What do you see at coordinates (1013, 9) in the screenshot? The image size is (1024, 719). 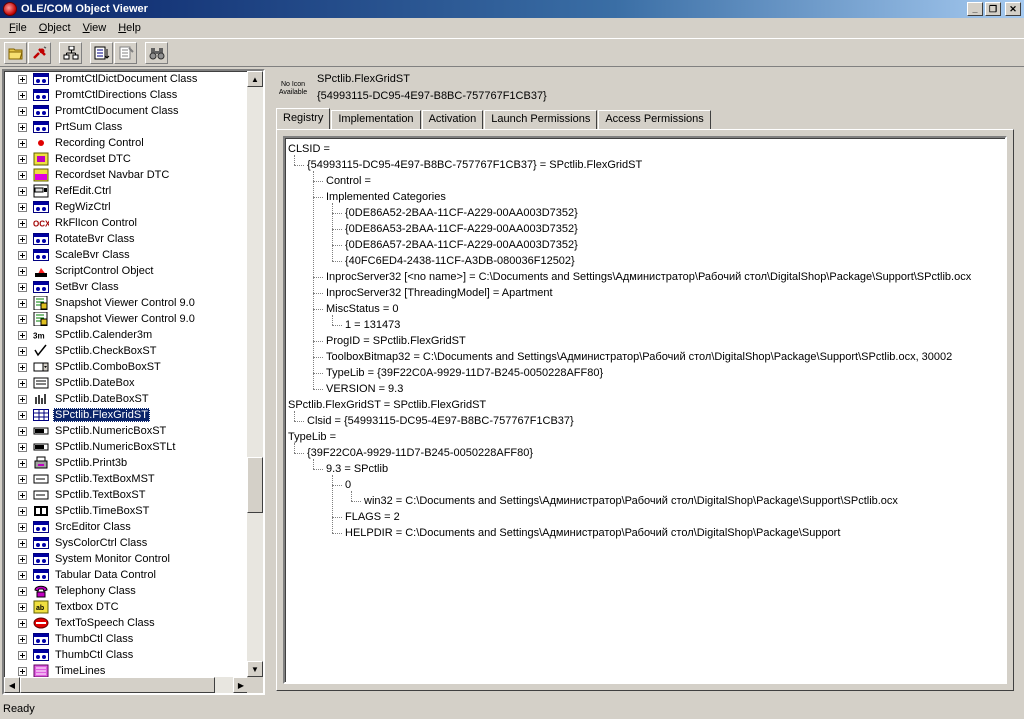 I see `close-button: ✕` at bounding box center [1013, 9].